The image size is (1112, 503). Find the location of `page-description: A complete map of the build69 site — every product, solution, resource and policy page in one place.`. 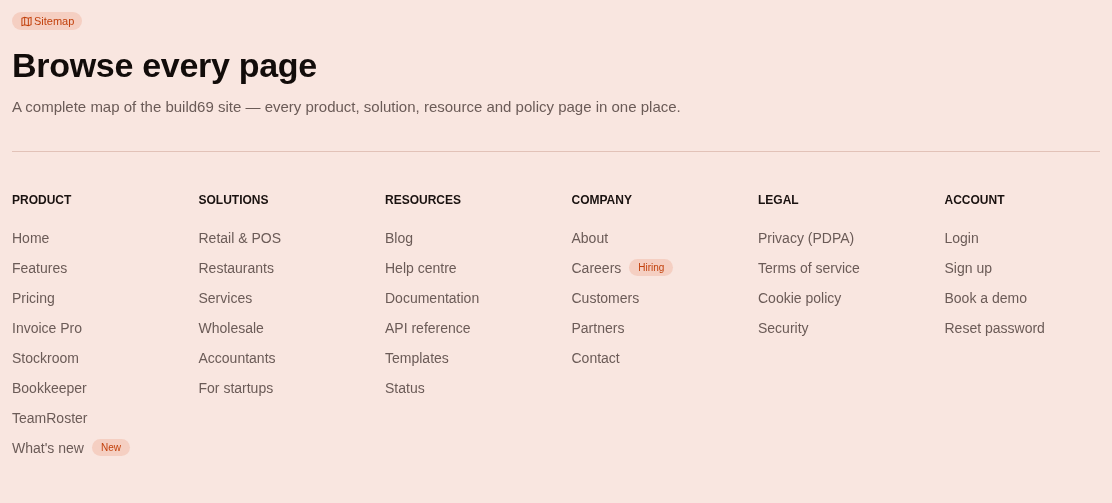

page-description: A complete map of the build69 site — every product, solution, resource and policy page in one place. is located at coordinates (347, 106).